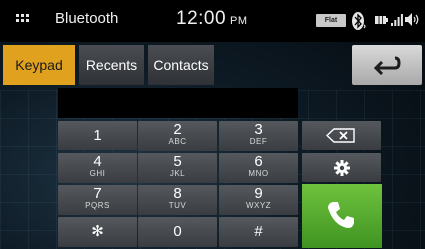 This screenshot has height=249, width=425. I want to click on key-hash: #, so click(258, 232).